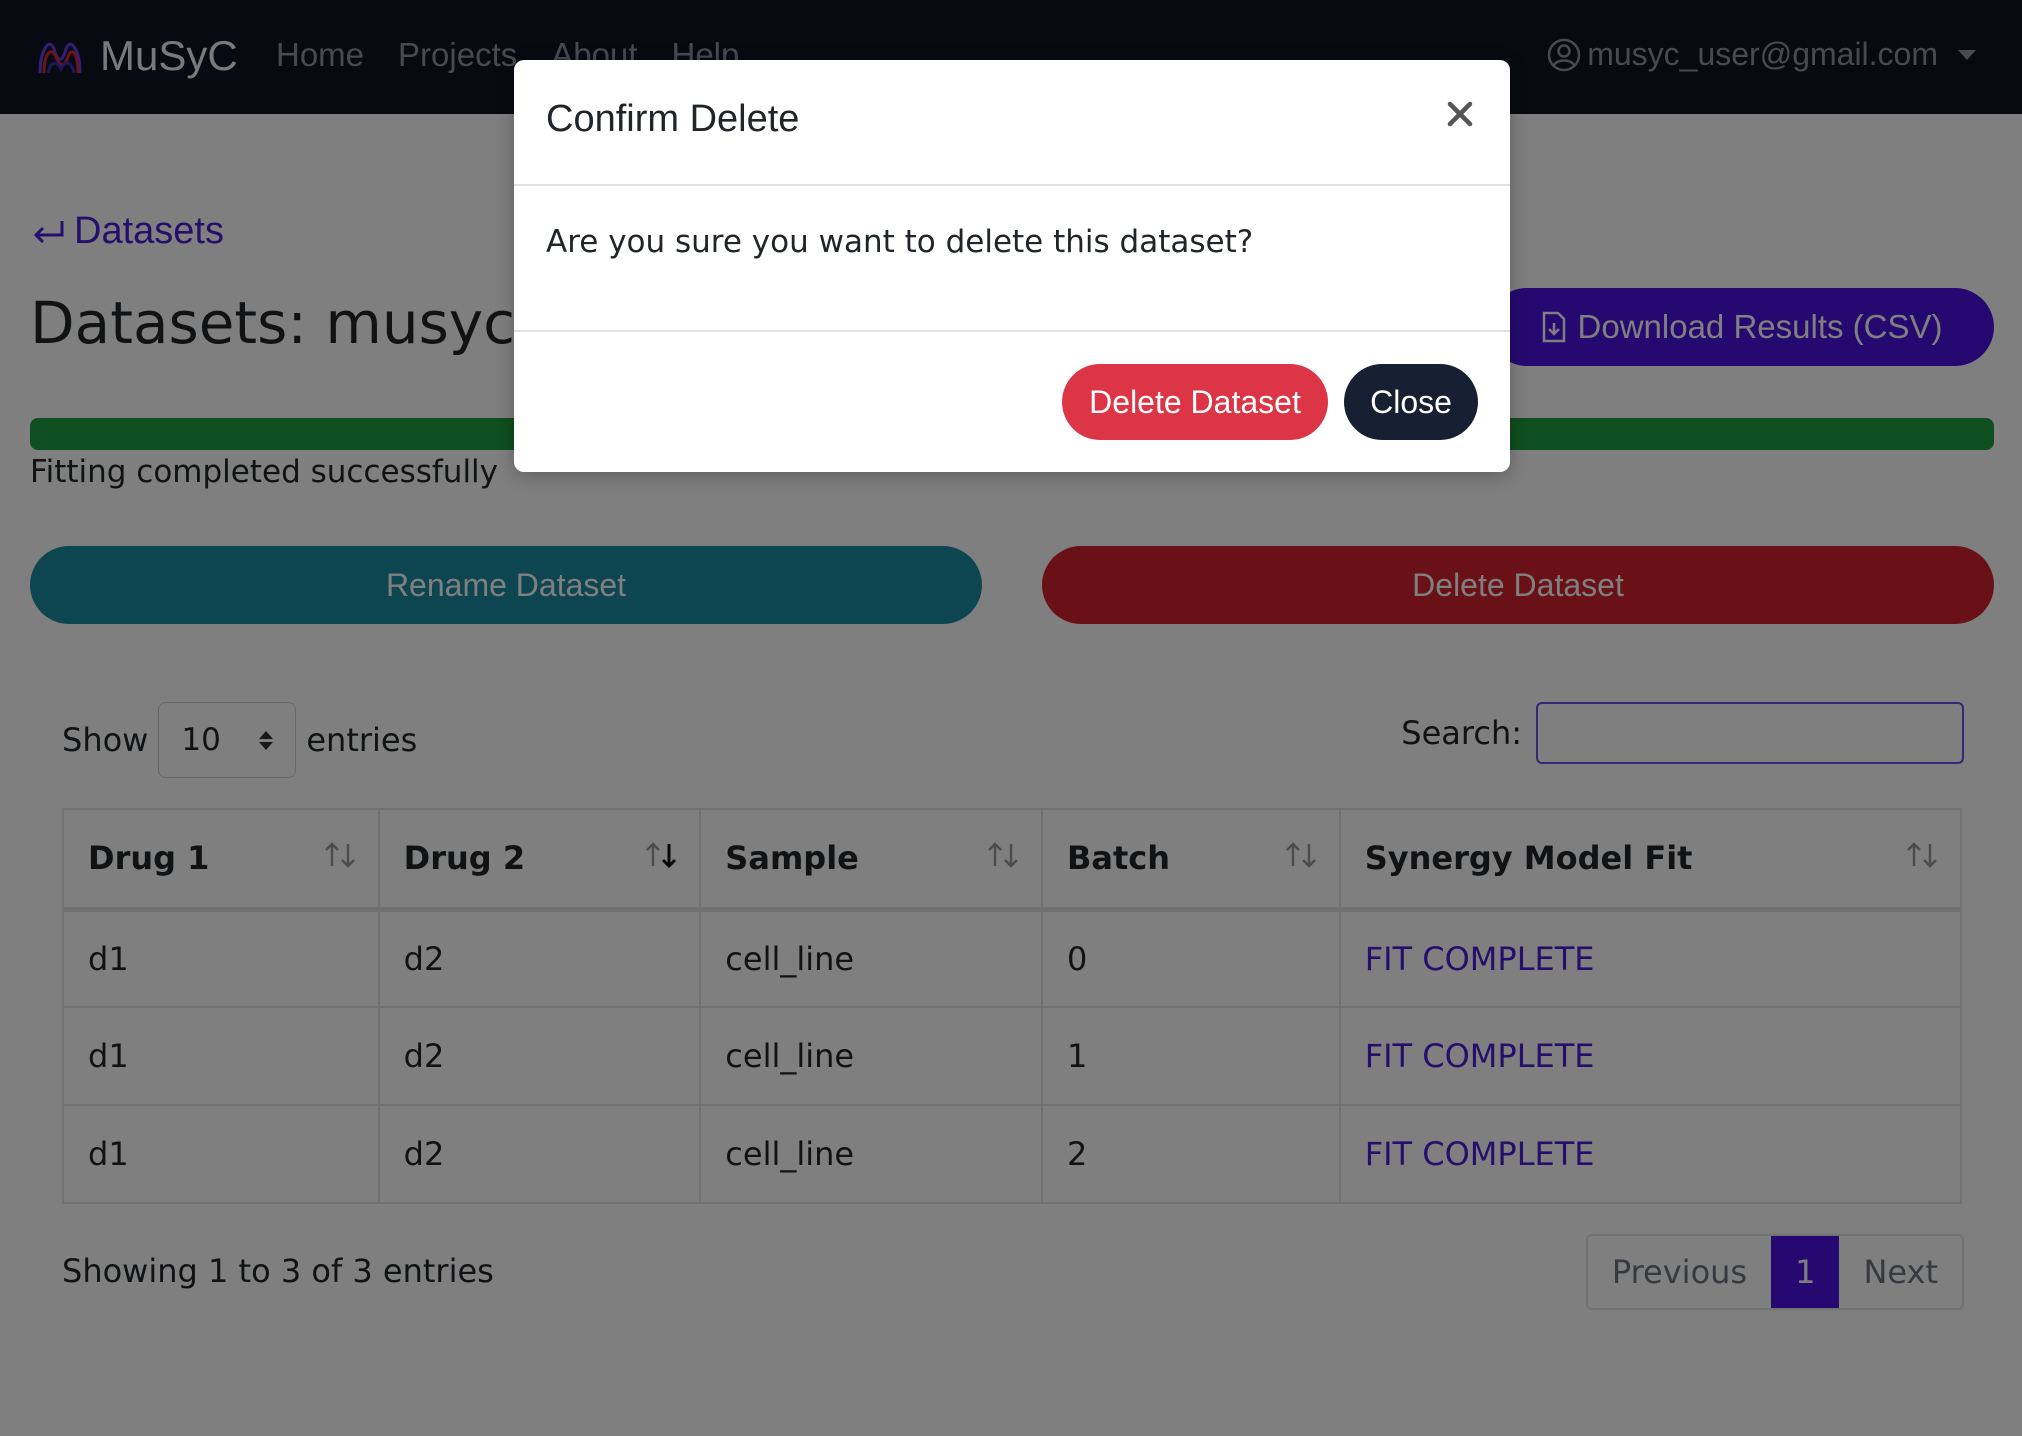 Image resolution: width=2022 pixels, height=1436 pixels. Describe the element at coordinates (1460, 114) in the screenshot. I see `close-icon` at that location.